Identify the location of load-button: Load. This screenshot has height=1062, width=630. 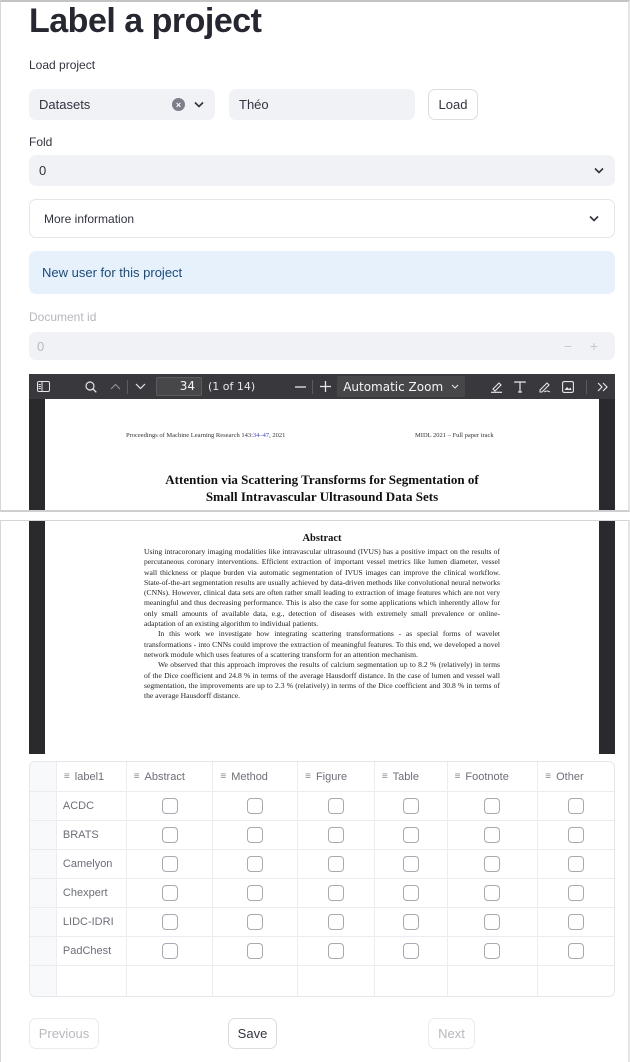
(453, 104).